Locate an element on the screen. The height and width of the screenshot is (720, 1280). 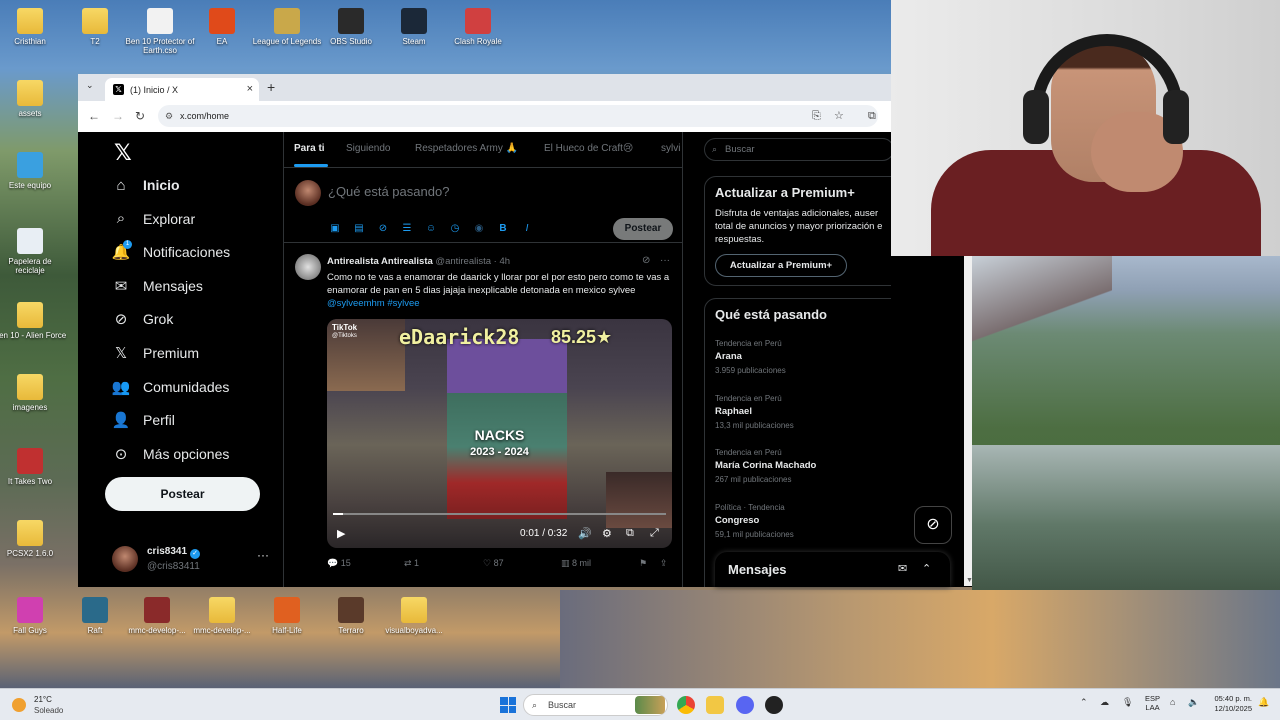
poll-icon: ☰ is located at coordinates (407, 229).